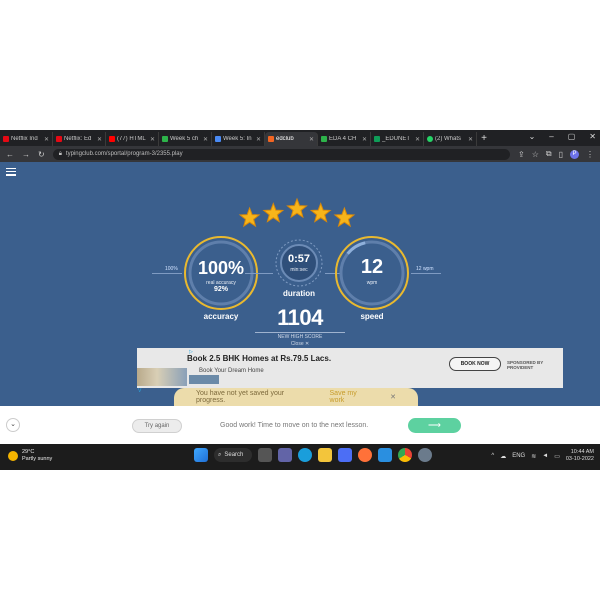 Image resolution: width=600 pixels, height=600 pixels. What do you see at coordinates (533, 456) in the screenshot?
I see `wifi-icon: ≋` at bounding box center [533, 456].